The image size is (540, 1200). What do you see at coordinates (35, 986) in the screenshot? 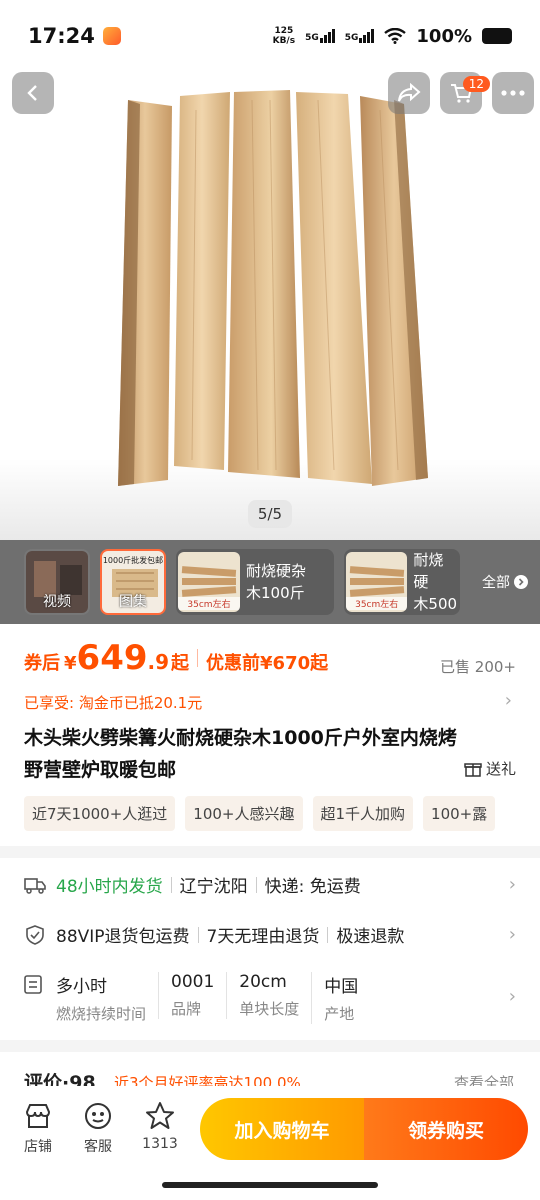
I see `list-icon` at bounding box center [35, 986].